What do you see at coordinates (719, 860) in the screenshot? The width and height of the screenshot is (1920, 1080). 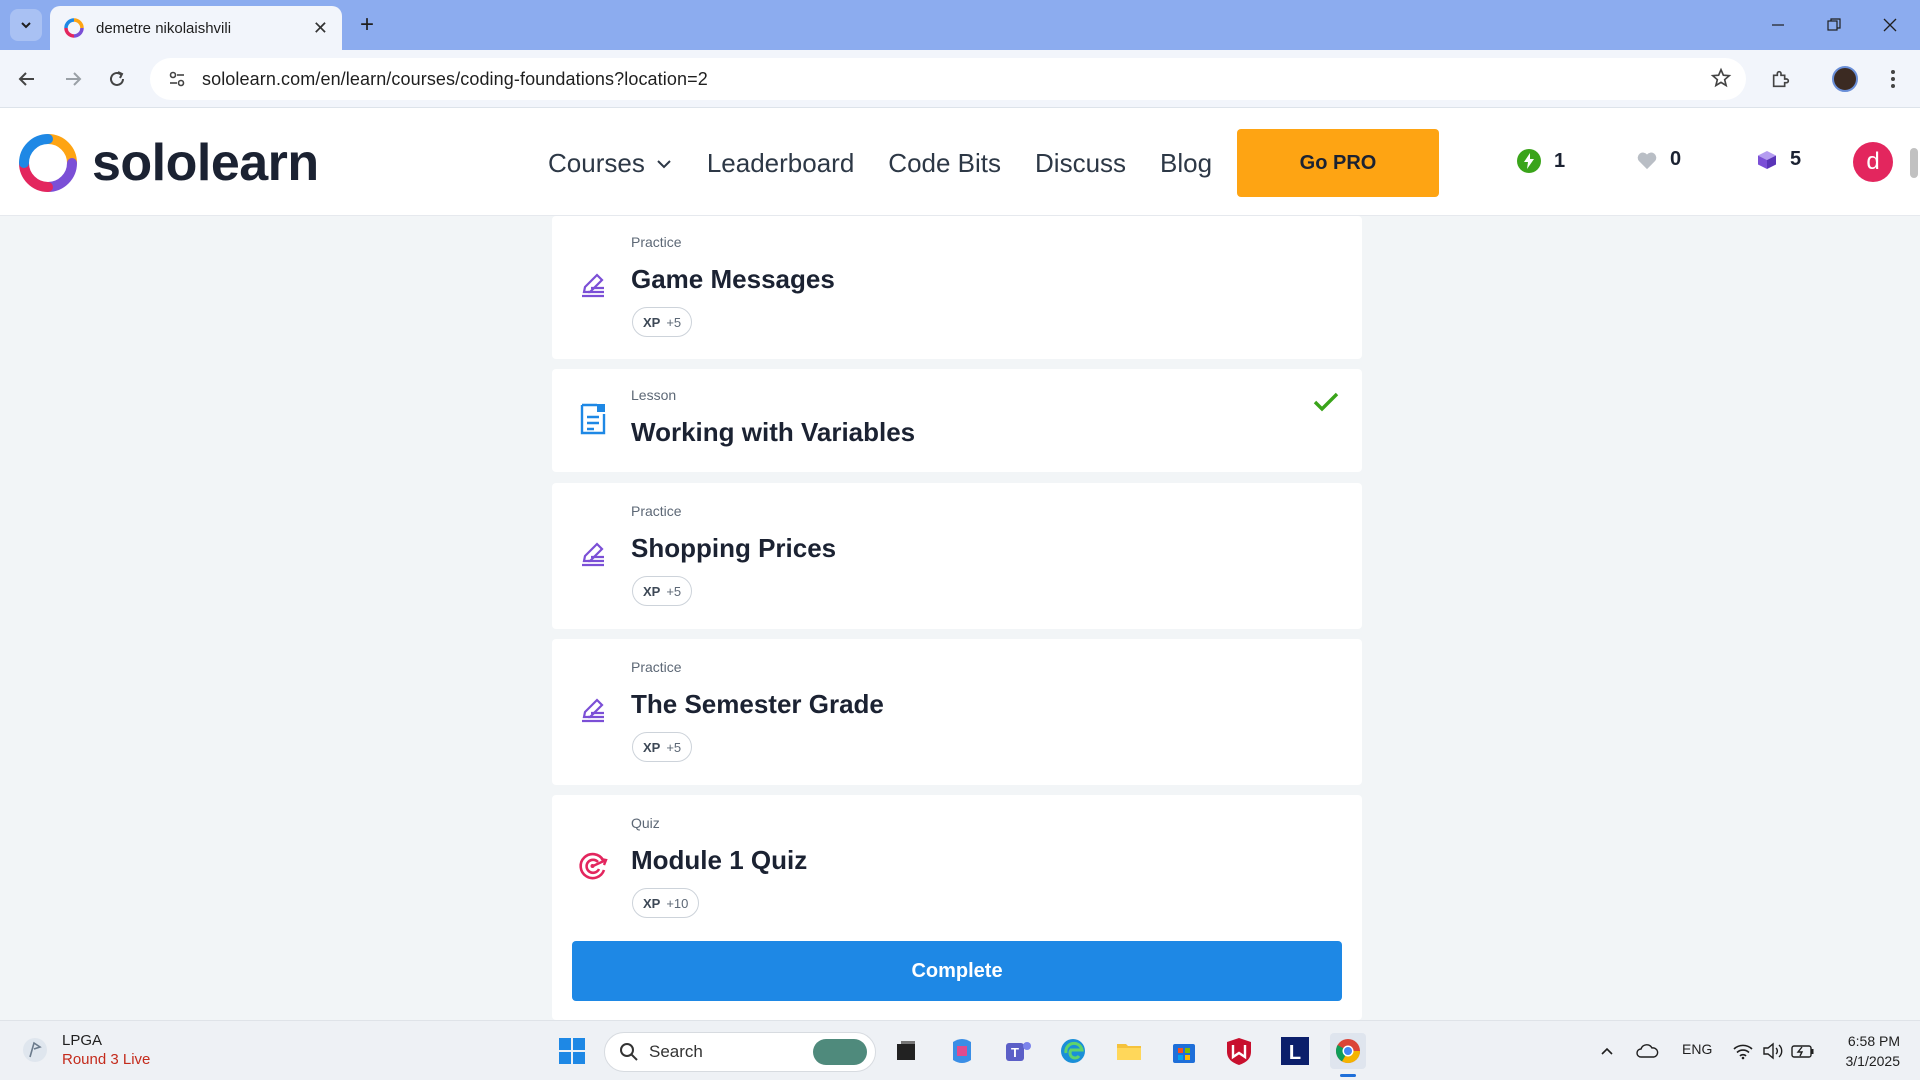 I see `lesson-title: Module 1 Quiz` at bounding box center [719, 860].